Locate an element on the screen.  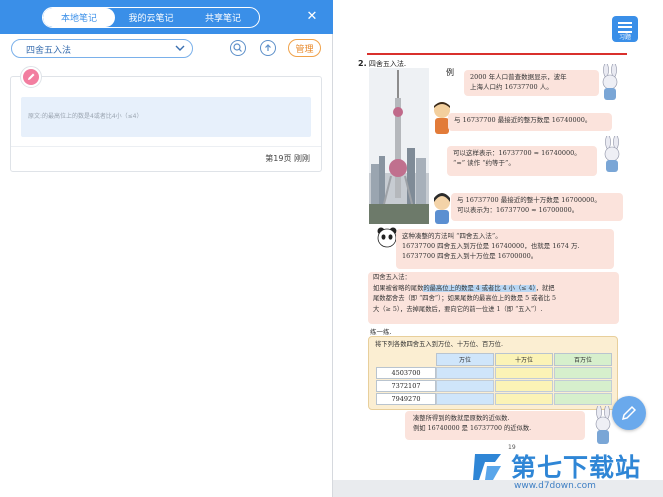
note-card: 原文:的最高位上的数是4或者比4小（≤4） 第19页 刚刚 is located at coordinates (166, 124).